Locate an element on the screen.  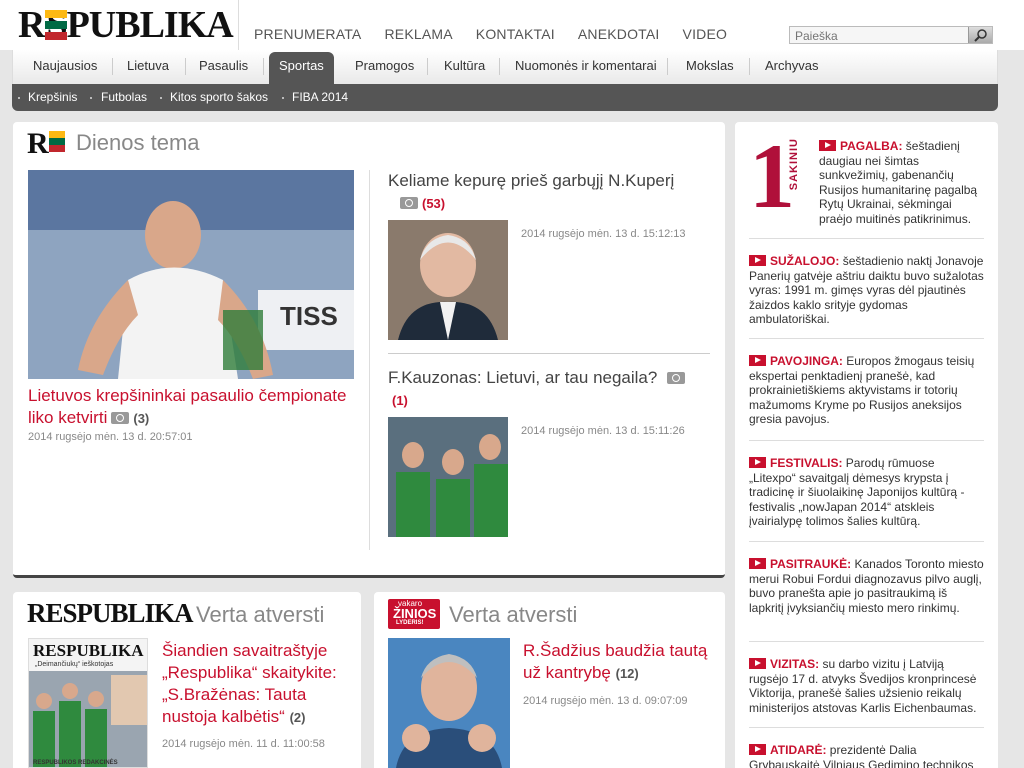
item2-date: 2014 rugsėjo mėn. 13 d. 15:11:26 is located at coordinates (603, 431).